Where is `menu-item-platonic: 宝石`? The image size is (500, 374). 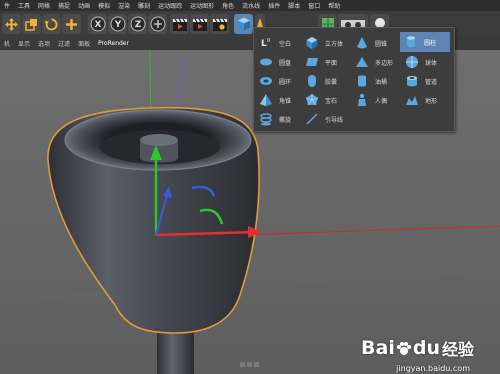
menu-item-platonic: 宝石 is located at coordinates (320, 100).